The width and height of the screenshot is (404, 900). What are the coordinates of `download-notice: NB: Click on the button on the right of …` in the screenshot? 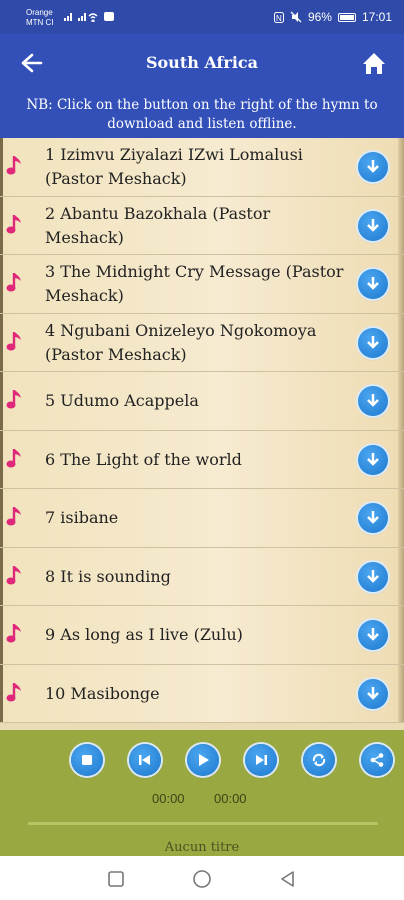 It's located at (202, 115).